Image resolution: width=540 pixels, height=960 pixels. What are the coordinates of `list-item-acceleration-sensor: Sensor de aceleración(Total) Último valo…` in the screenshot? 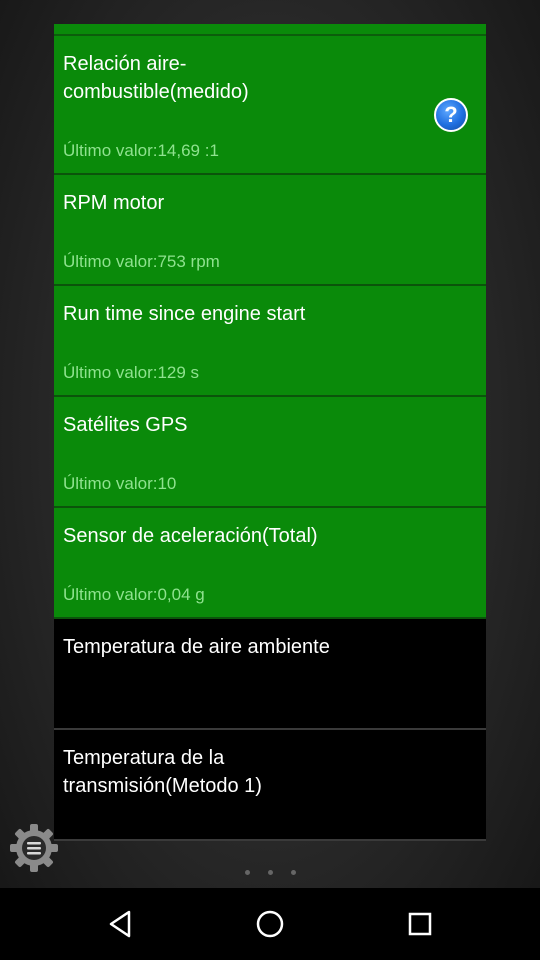 It's located at (270, 563).